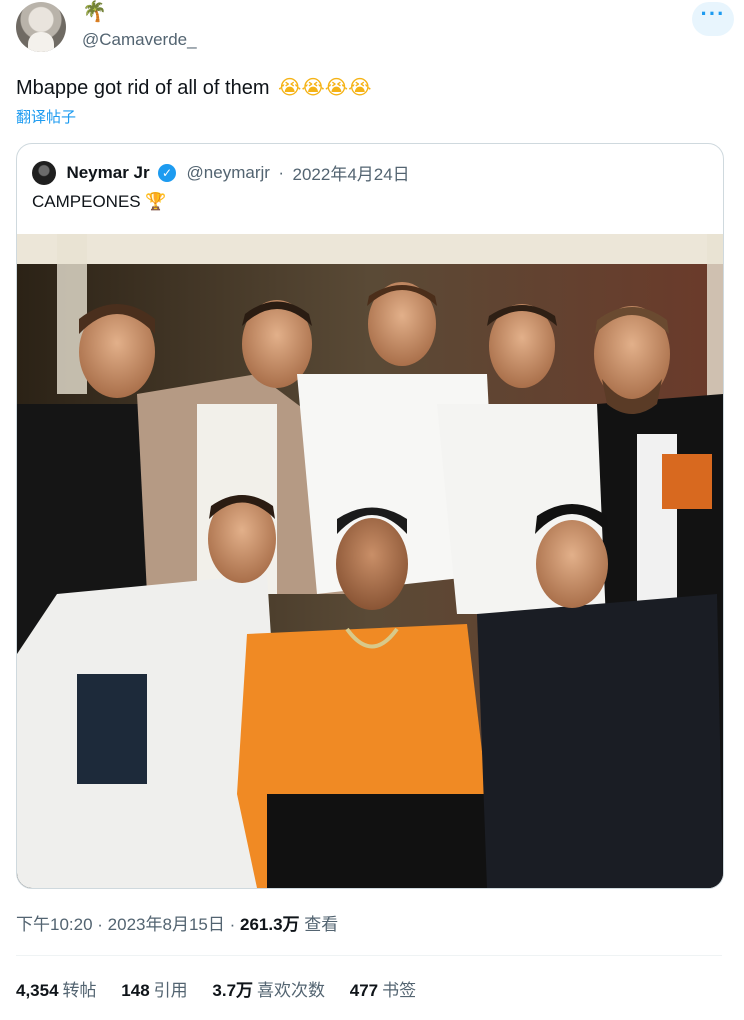  What do you see at coordinates (143, 88) in the screenshot?
I see `tweet-body: Mbappe got rid of all of them` at bounding box center [143, 88].